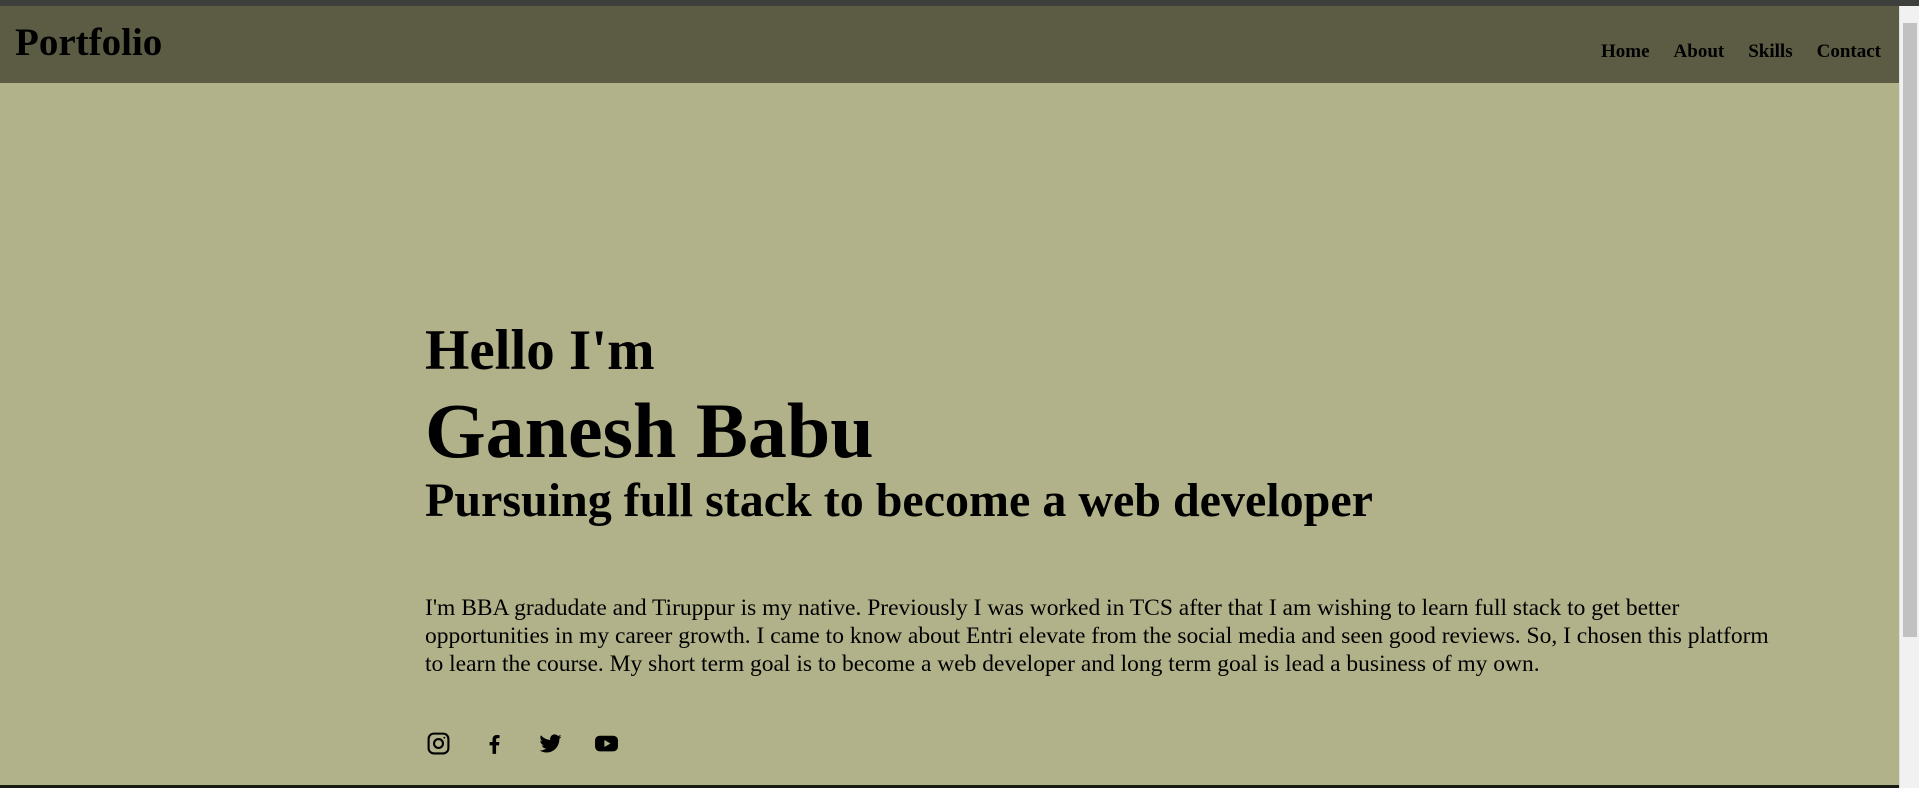 Image resolution: width=1919 pixels, height=788 pixels. Describe the element at coordinates (1910, 330) in the screenshot. I see `scrollbar-thumb` at that location.